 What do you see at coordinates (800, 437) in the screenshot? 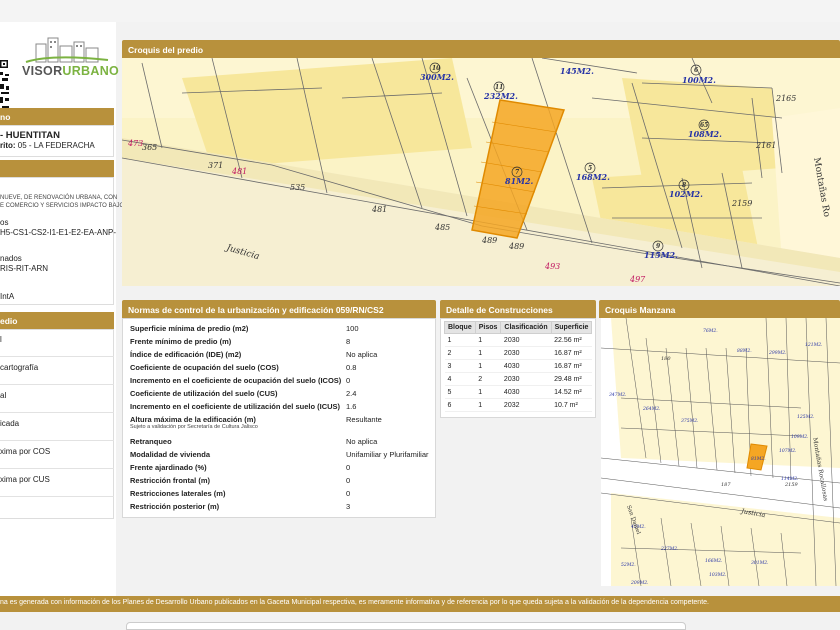
I see `svg-text: 109M2.` at bounding box center [800, 437].